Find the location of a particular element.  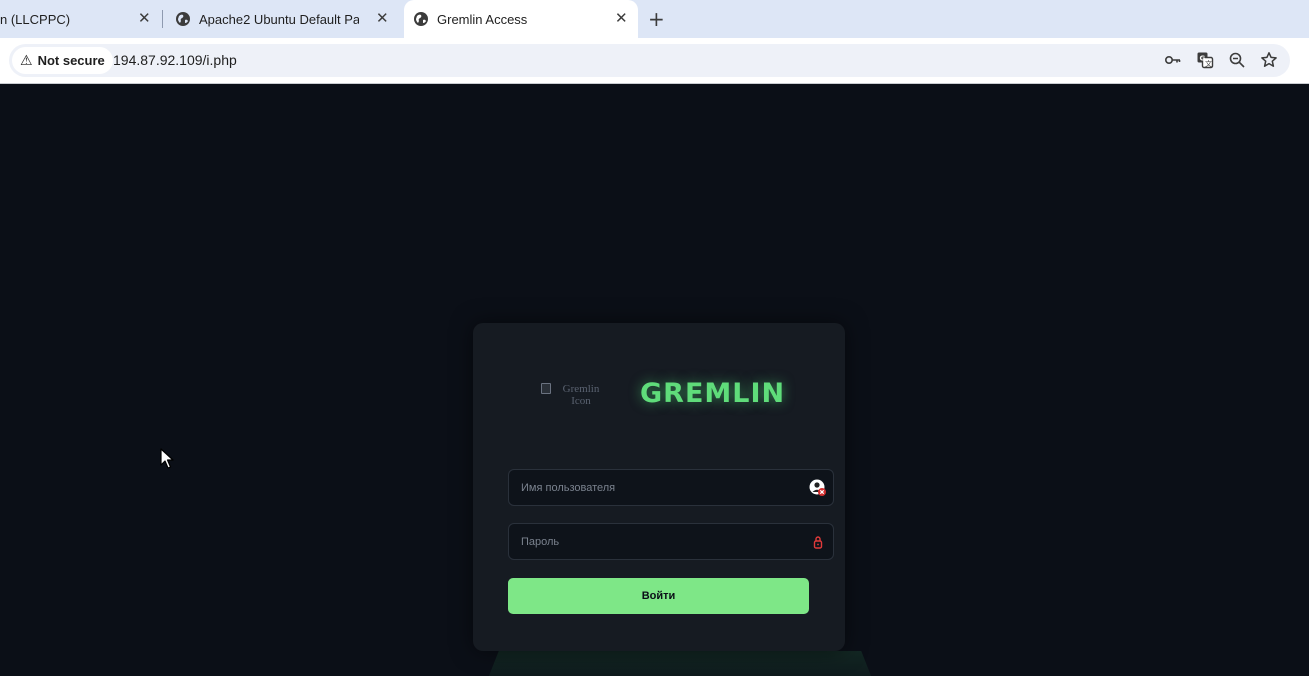

broken-image-placeholder is located at coordinates (546, 388).